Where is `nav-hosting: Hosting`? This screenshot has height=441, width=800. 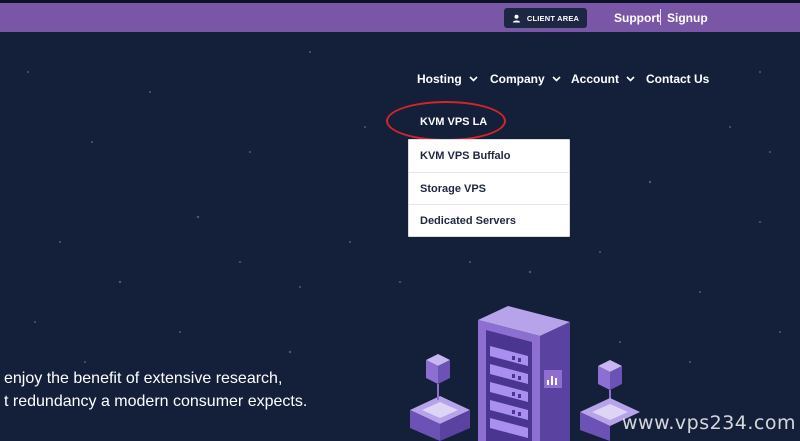 nav-hosting: Hosting is located at coordinates (447, 79).